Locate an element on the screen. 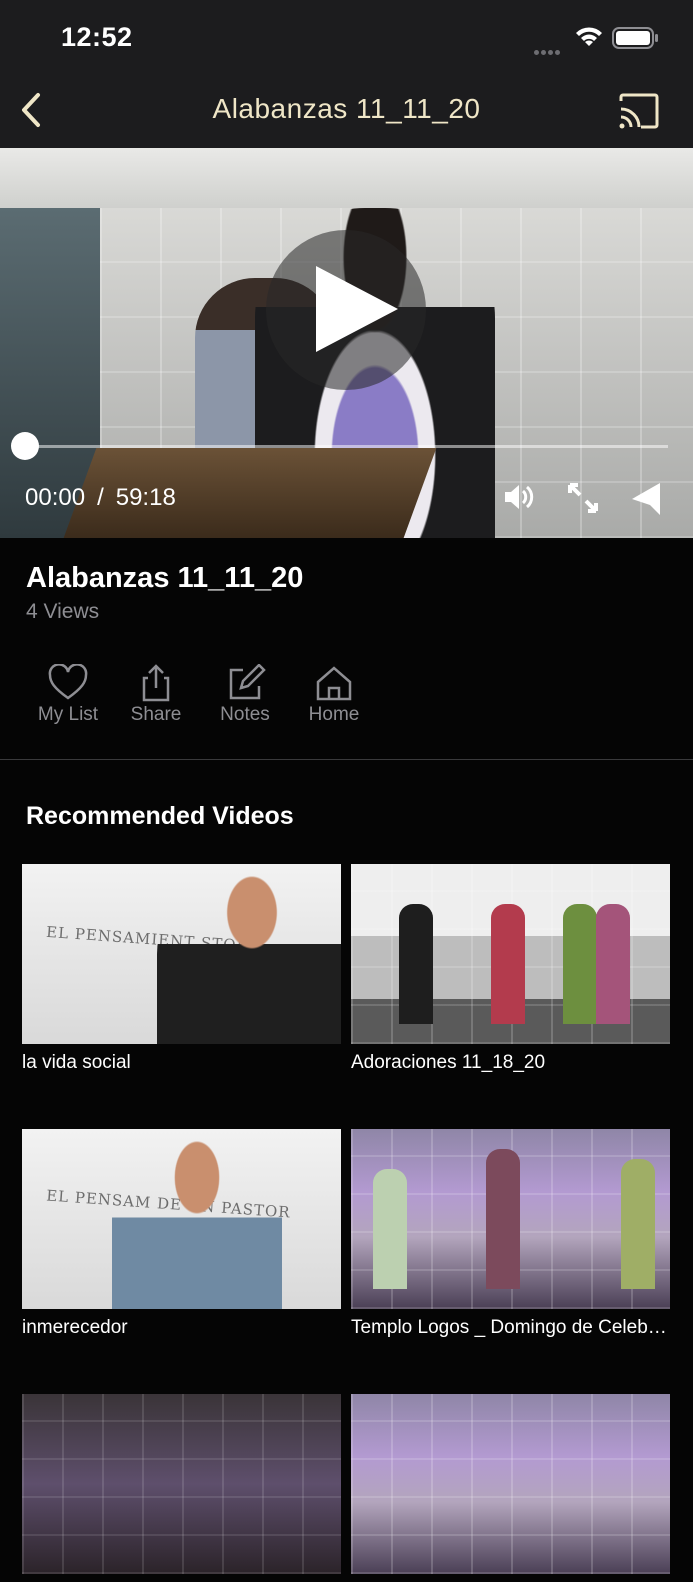  video-title: Alabanzas 11_11_20 is located at coordinates (165, 578).